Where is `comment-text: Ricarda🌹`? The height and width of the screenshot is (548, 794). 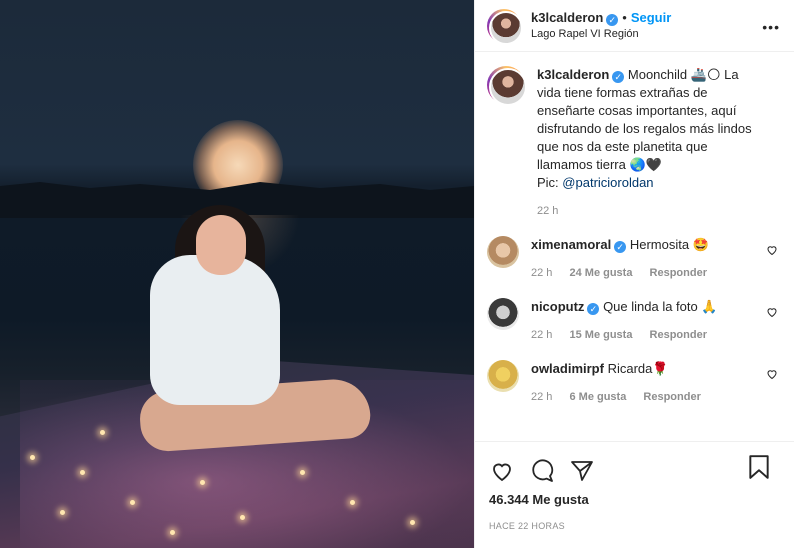 comment-text: Ricarda🌹 is located at coordinates (638, 368).